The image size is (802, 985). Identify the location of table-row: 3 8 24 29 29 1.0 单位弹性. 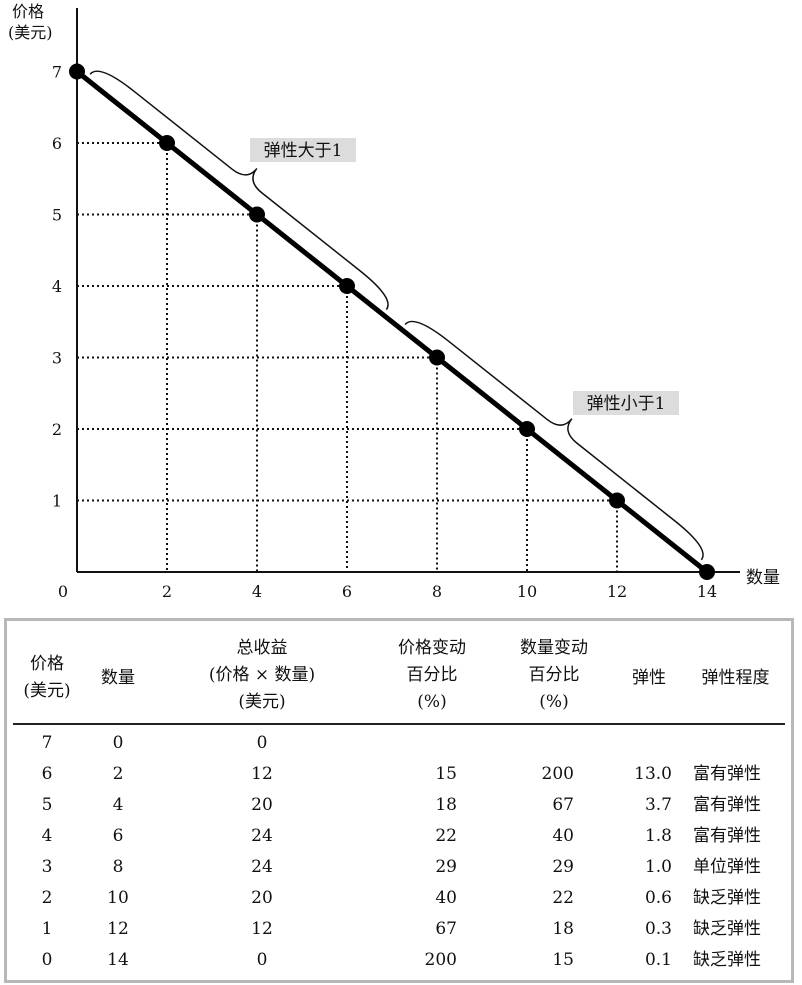
(399, 867).